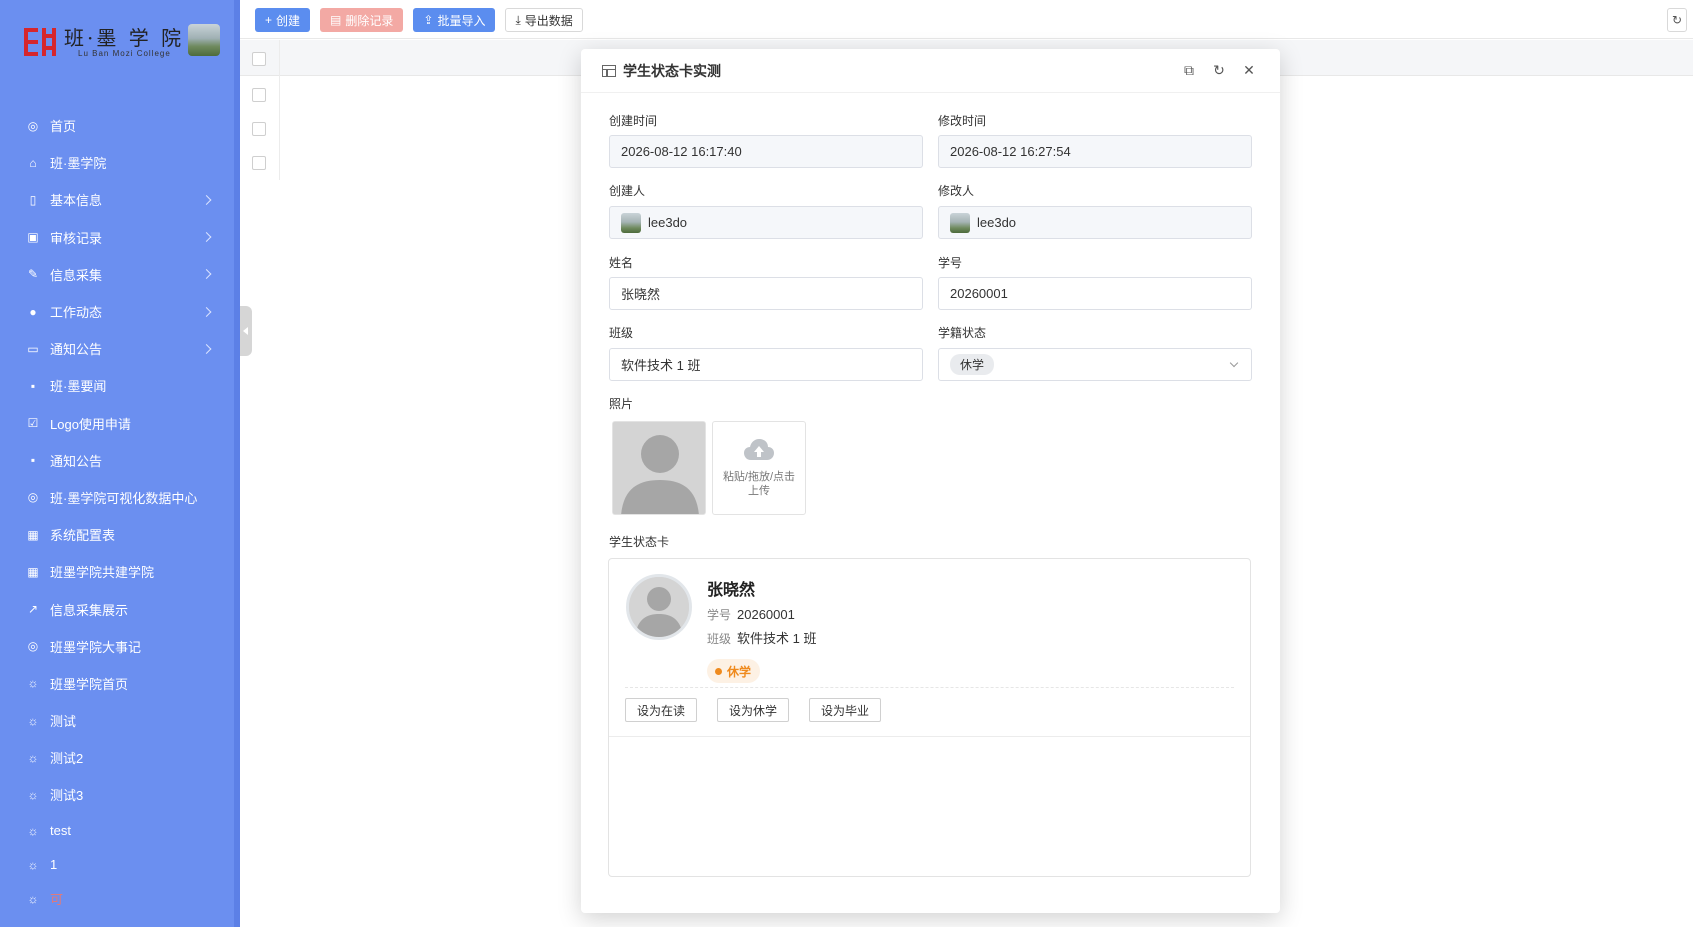  I want to click on card-divider, so click(929, 687).